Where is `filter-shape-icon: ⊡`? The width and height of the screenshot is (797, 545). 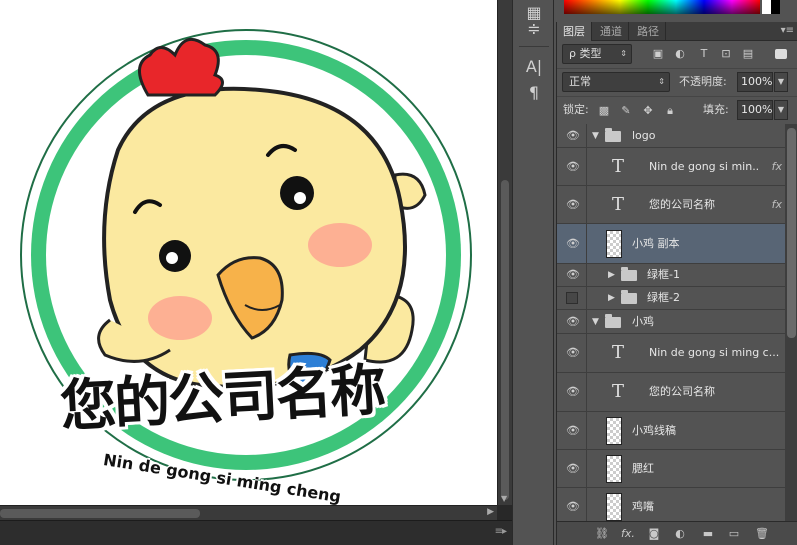 filter-shape-icon: ⊡ is located at coordinates (726, 54).